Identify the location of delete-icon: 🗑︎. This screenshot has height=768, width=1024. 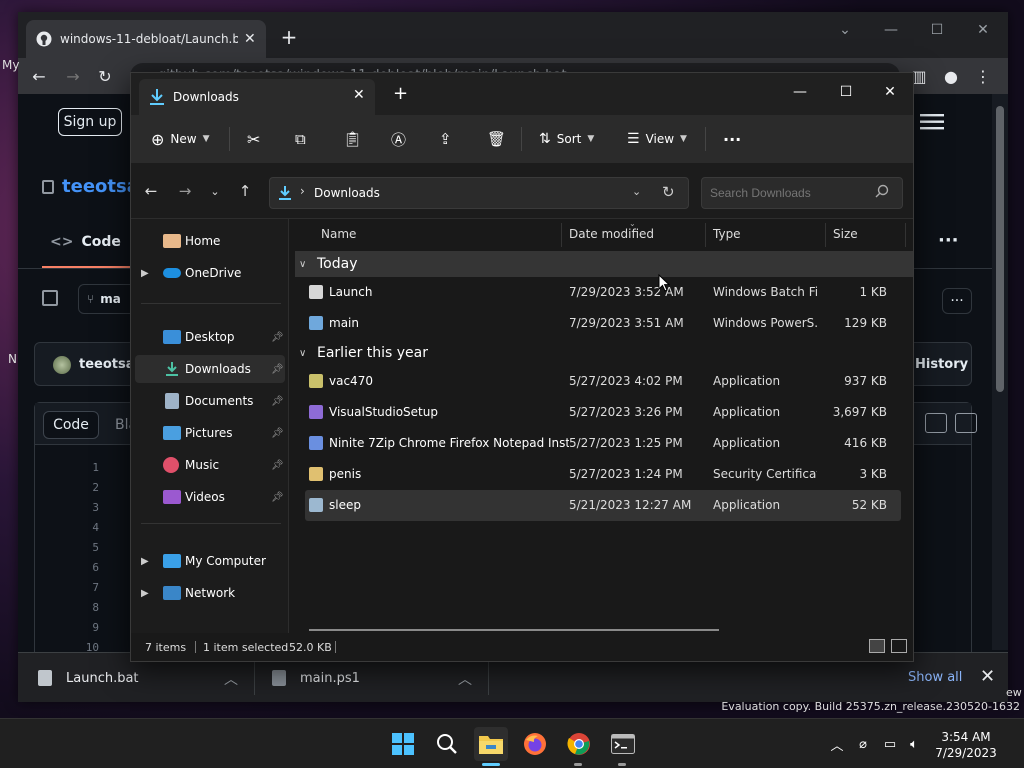
(496, 139).